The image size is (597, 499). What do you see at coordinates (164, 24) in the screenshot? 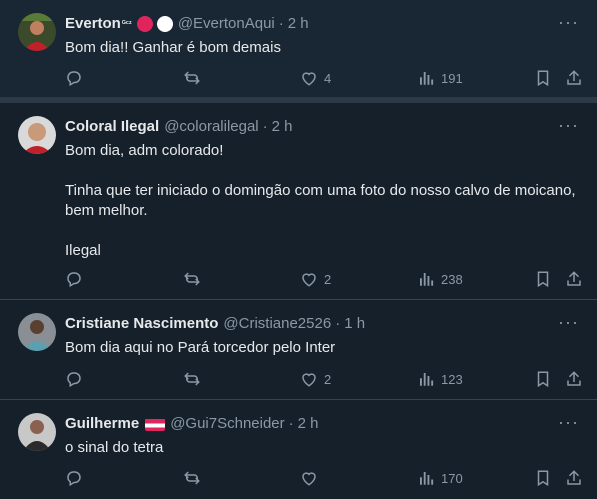
I see `white-circle-emoji` at bounding box center [164, 24].